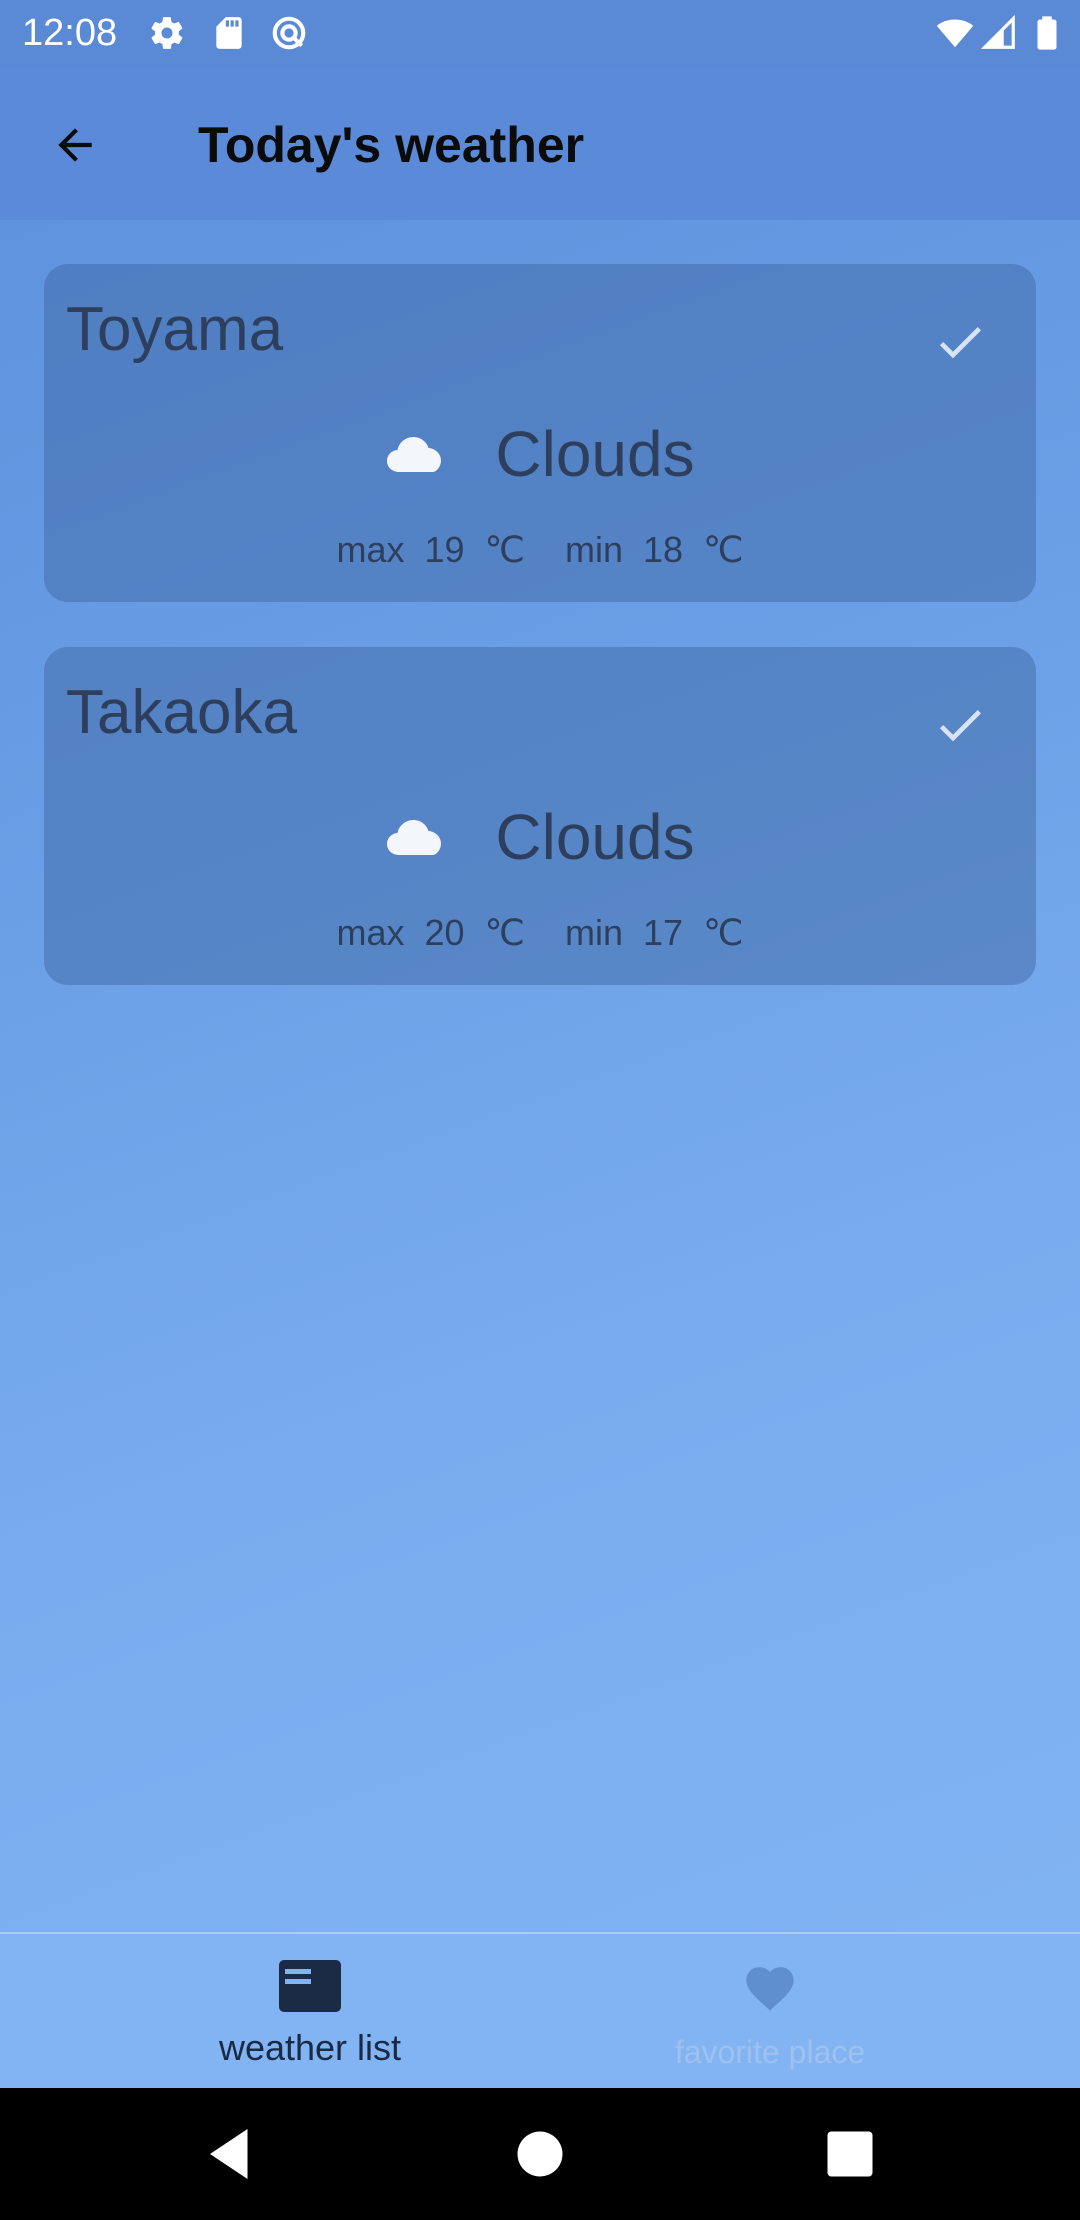 The width and height of the screenshot is (1080, 2220). I want to click on weather-card-takaoka: Takaoka Clouds max 20 ℃ min 17 ℃, so click(540, 816).